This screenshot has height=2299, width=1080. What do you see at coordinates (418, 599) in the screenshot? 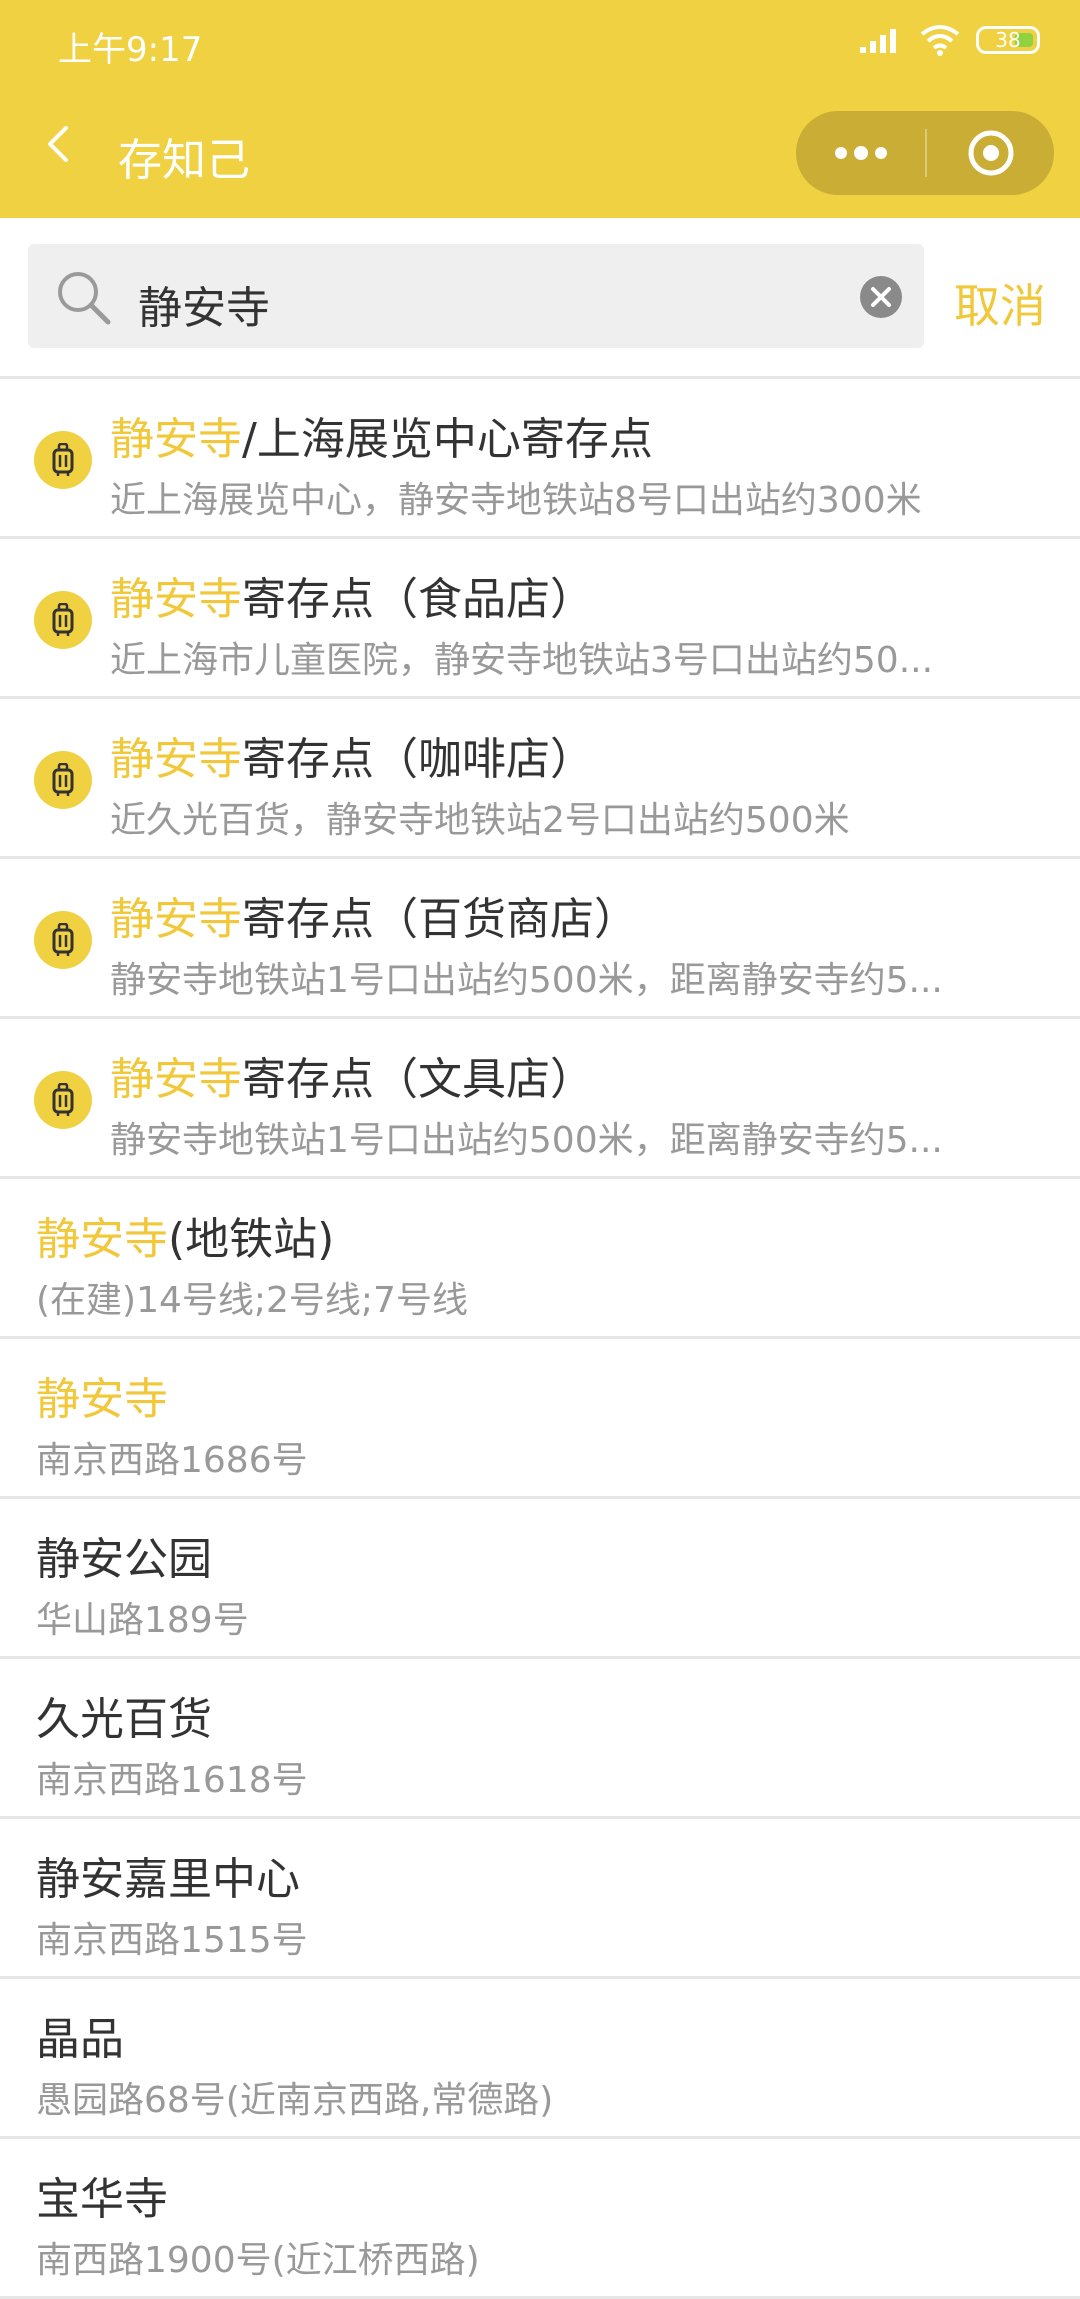
I see `result-title-rest: 寄存点（食品店）` at bounding box center [418, 599].